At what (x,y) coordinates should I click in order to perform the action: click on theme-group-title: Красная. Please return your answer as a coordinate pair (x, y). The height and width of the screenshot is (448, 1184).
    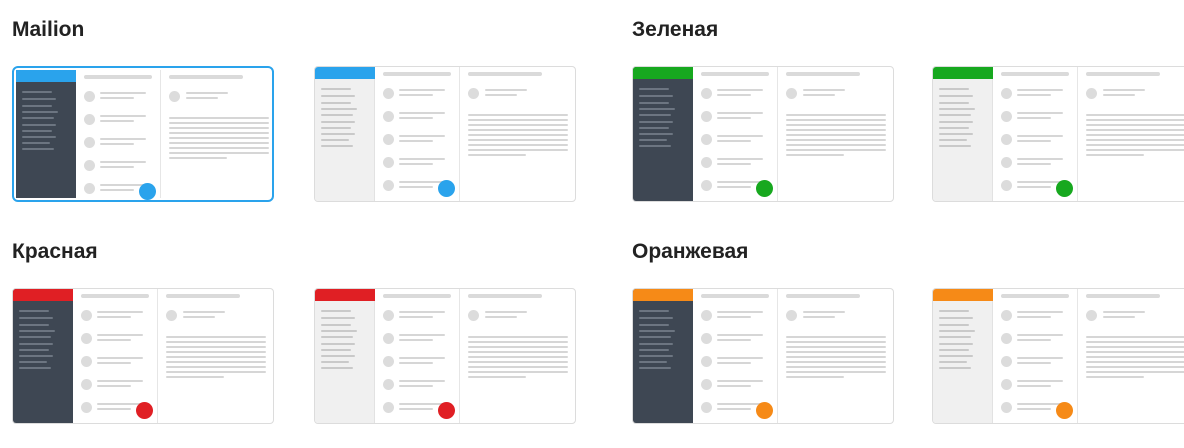
    Looking at the image, I should click on (55, 251).